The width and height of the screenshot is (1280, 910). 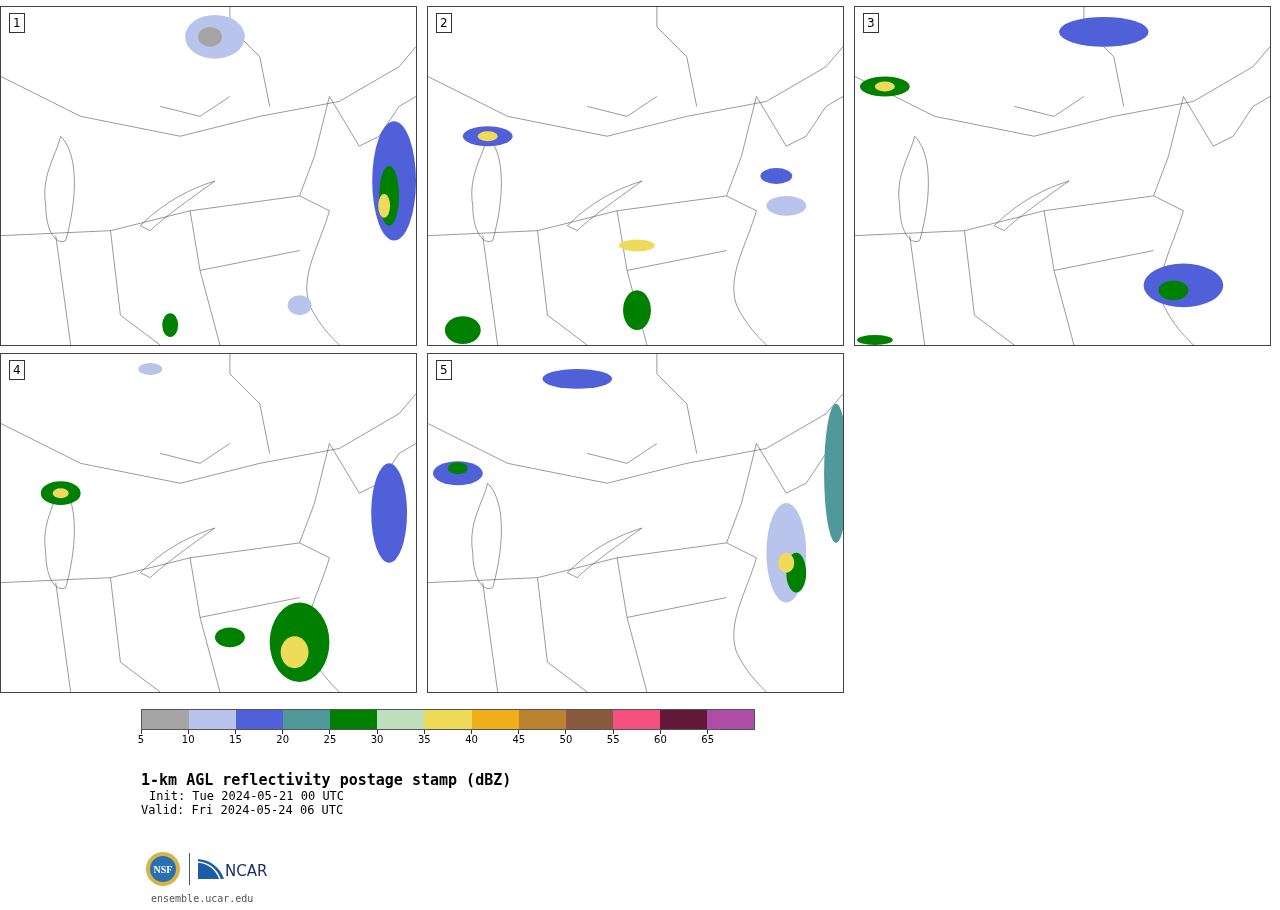 I want to click on init-time: Init: Tue 2024-05-21 00 UTC, so click(x=247, y=796).